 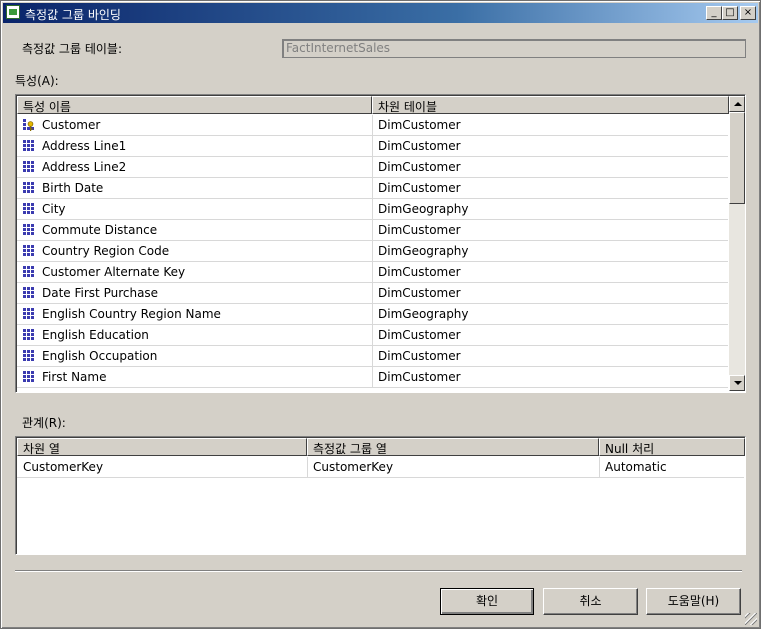 What do you see at coordinates (204, 146) in the screenshot?
I see `attribute-name-cell: Address Line1` at bounding box center [204, 146].